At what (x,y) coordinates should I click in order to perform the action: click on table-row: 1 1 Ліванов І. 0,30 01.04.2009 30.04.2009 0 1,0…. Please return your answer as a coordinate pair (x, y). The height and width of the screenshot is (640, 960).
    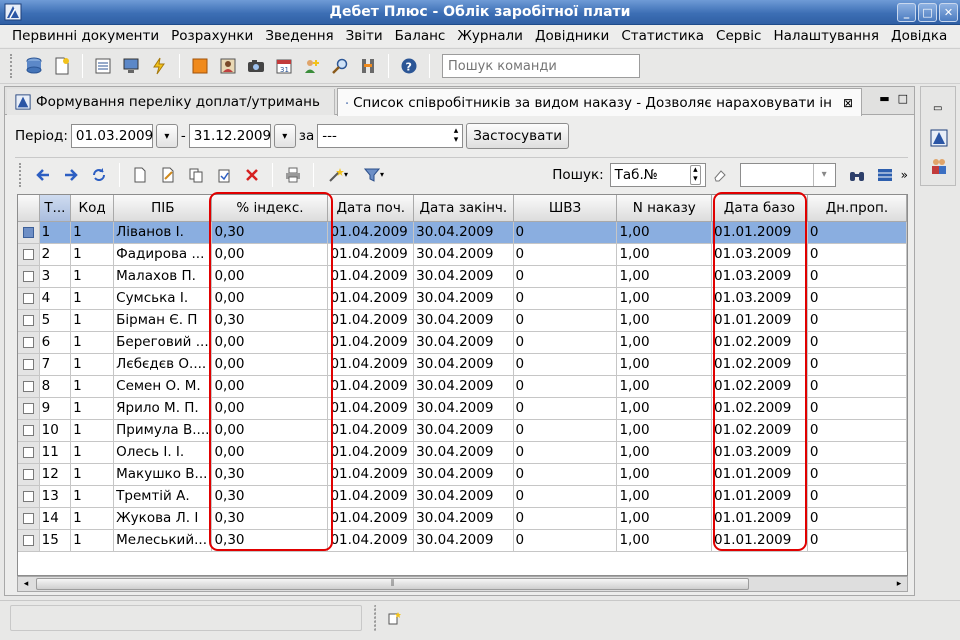
    Looking at the image, I should click on (462, 232).